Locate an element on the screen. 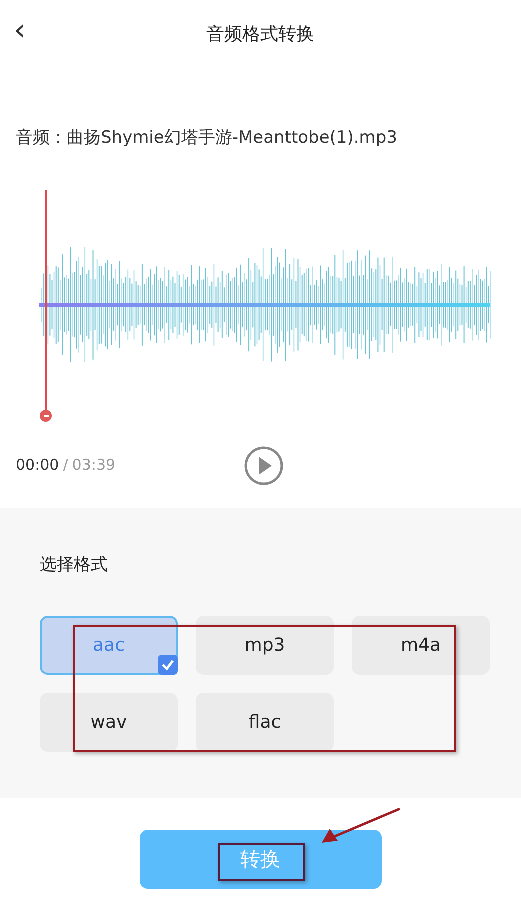 The width and height of the screenshot is (521, 914). format-option: wav is located at coordinates (109, 722).